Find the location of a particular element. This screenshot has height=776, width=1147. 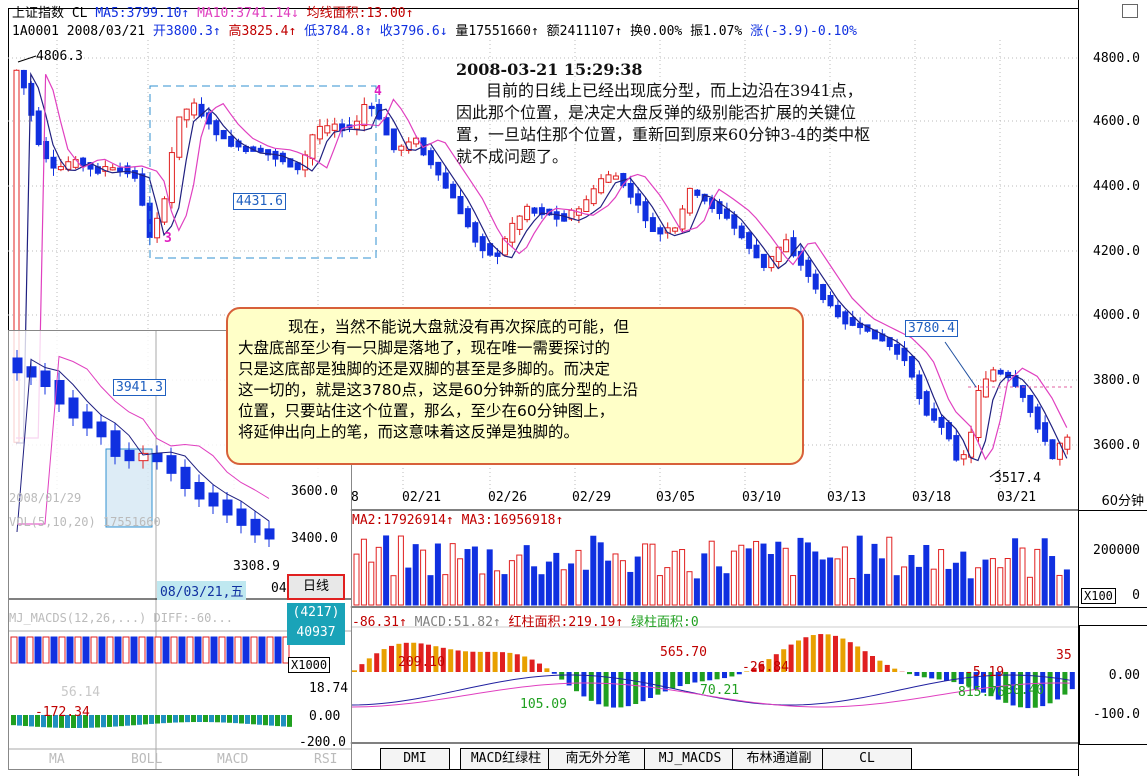

inset-tab: BOLL is located at coordinates (146, 759).